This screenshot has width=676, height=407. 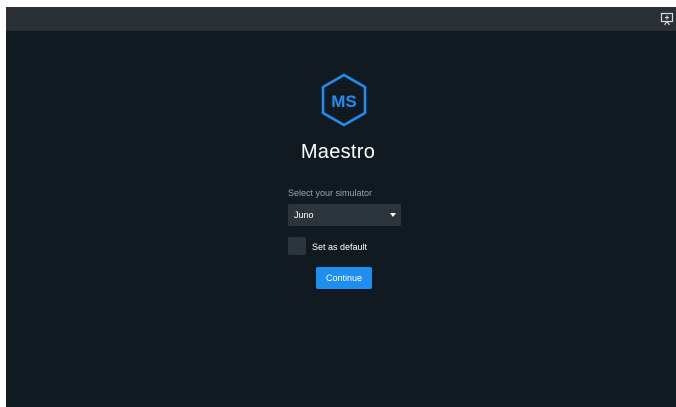 What do you see at coordinates (304, 215) in the screenshot?
I see `simulator-select-value: Juno` at bounding box center [304, 215].